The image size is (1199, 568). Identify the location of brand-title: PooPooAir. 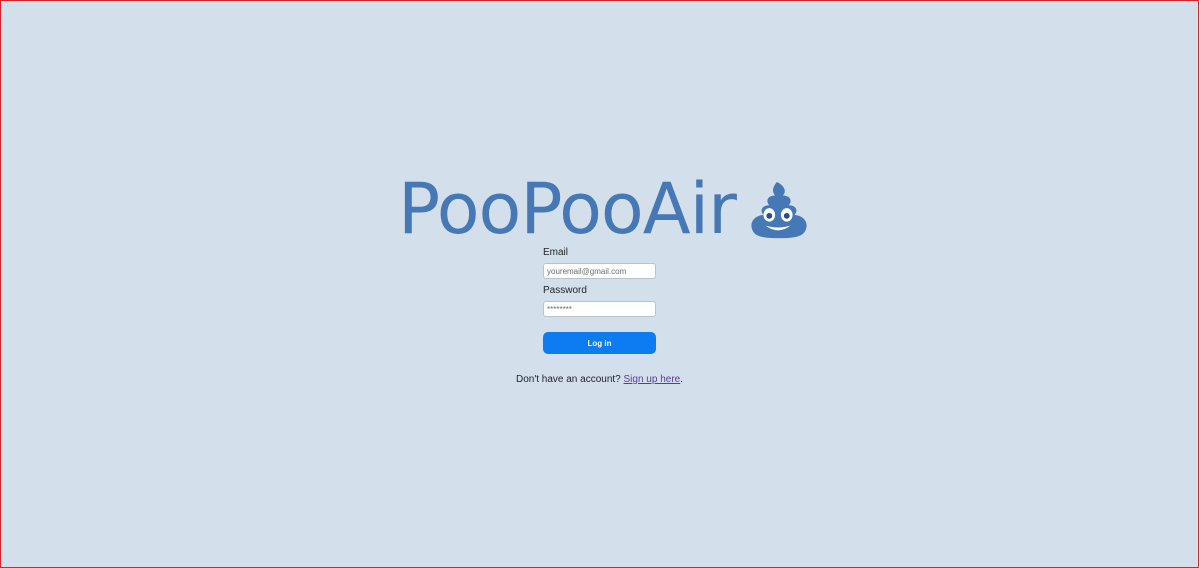
(567, 209).